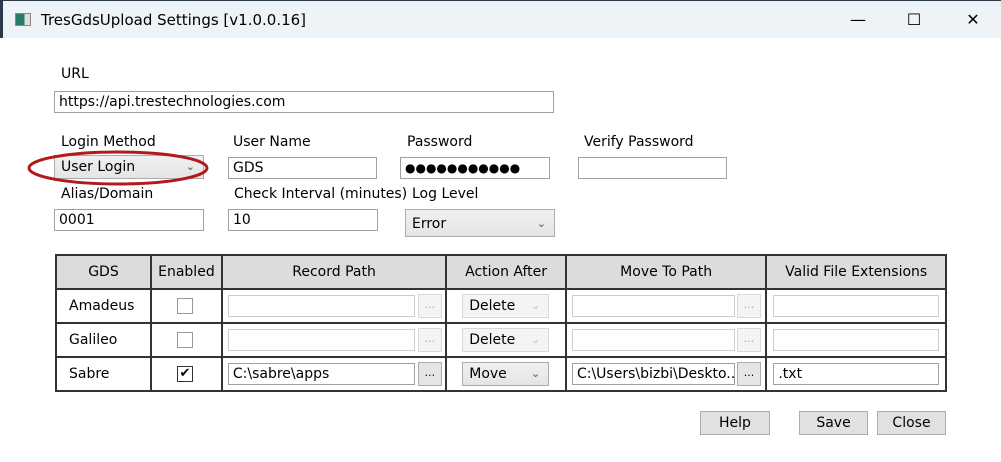 This screenshot has height=462, width=1001. Describe the element at coordinates (488, 374) in the screenshot. I see `action-after-value: Move` at that location.